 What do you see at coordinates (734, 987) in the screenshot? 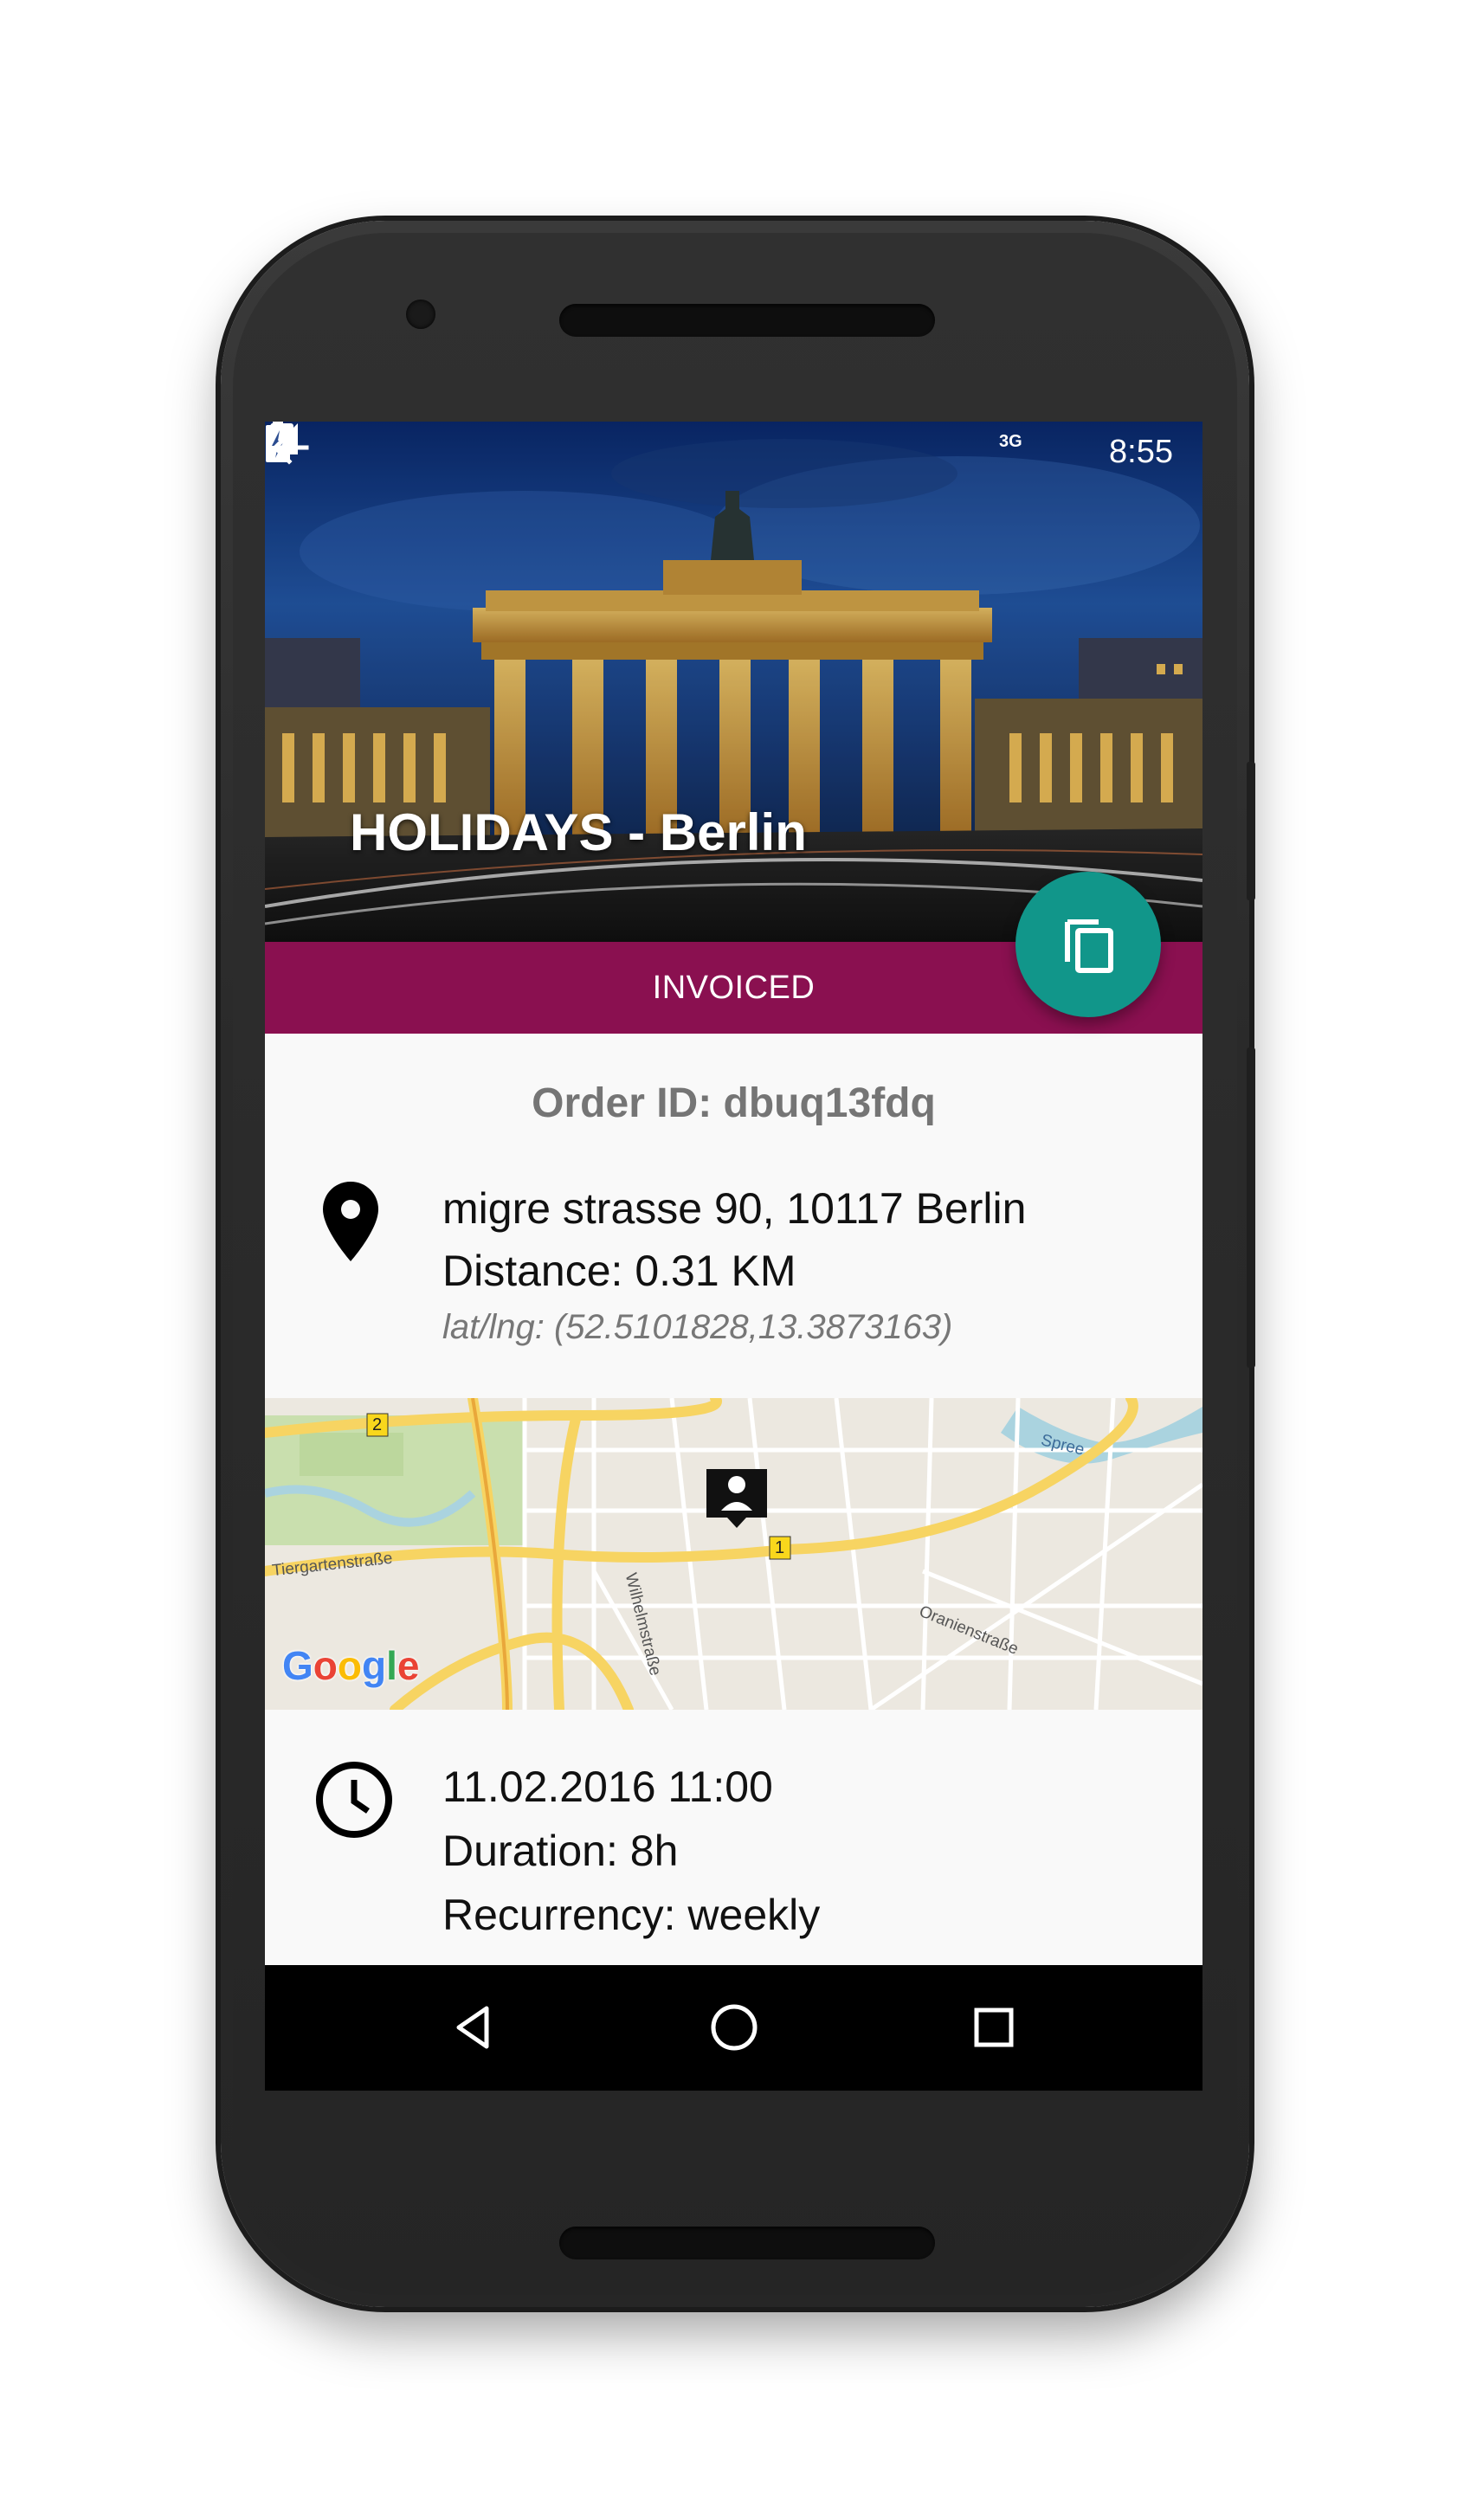
I see `order-status-label: INVOICED` at bounding box center [734, 987].